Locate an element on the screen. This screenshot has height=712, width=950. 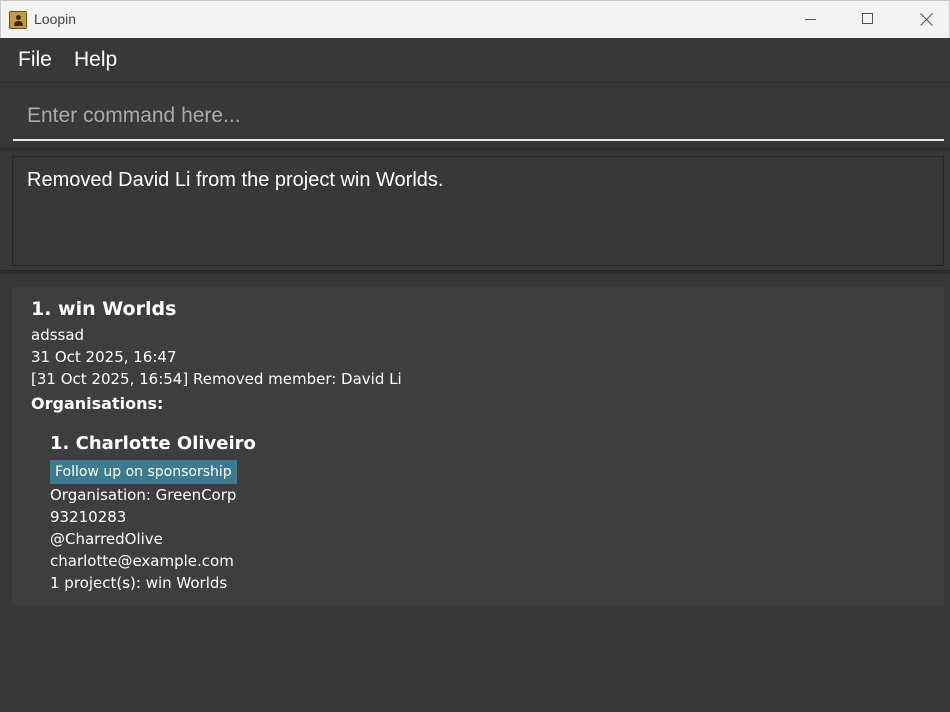
organisation-tag: Follow up on sponsorship is located at coordinates (143, 472).